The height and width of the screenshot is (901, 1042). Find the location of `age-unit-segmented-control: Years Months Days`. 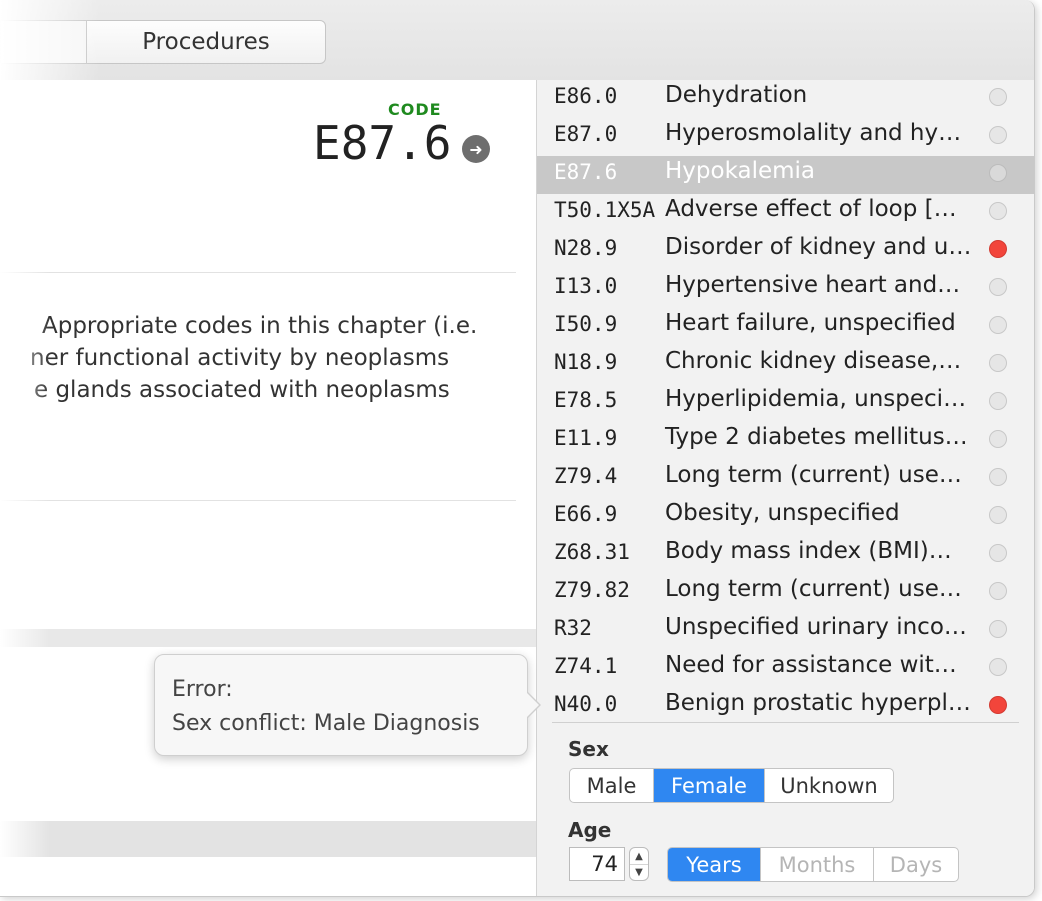

age-unit-segmented-control: Years Months Days is located at coordinates (813, 864).